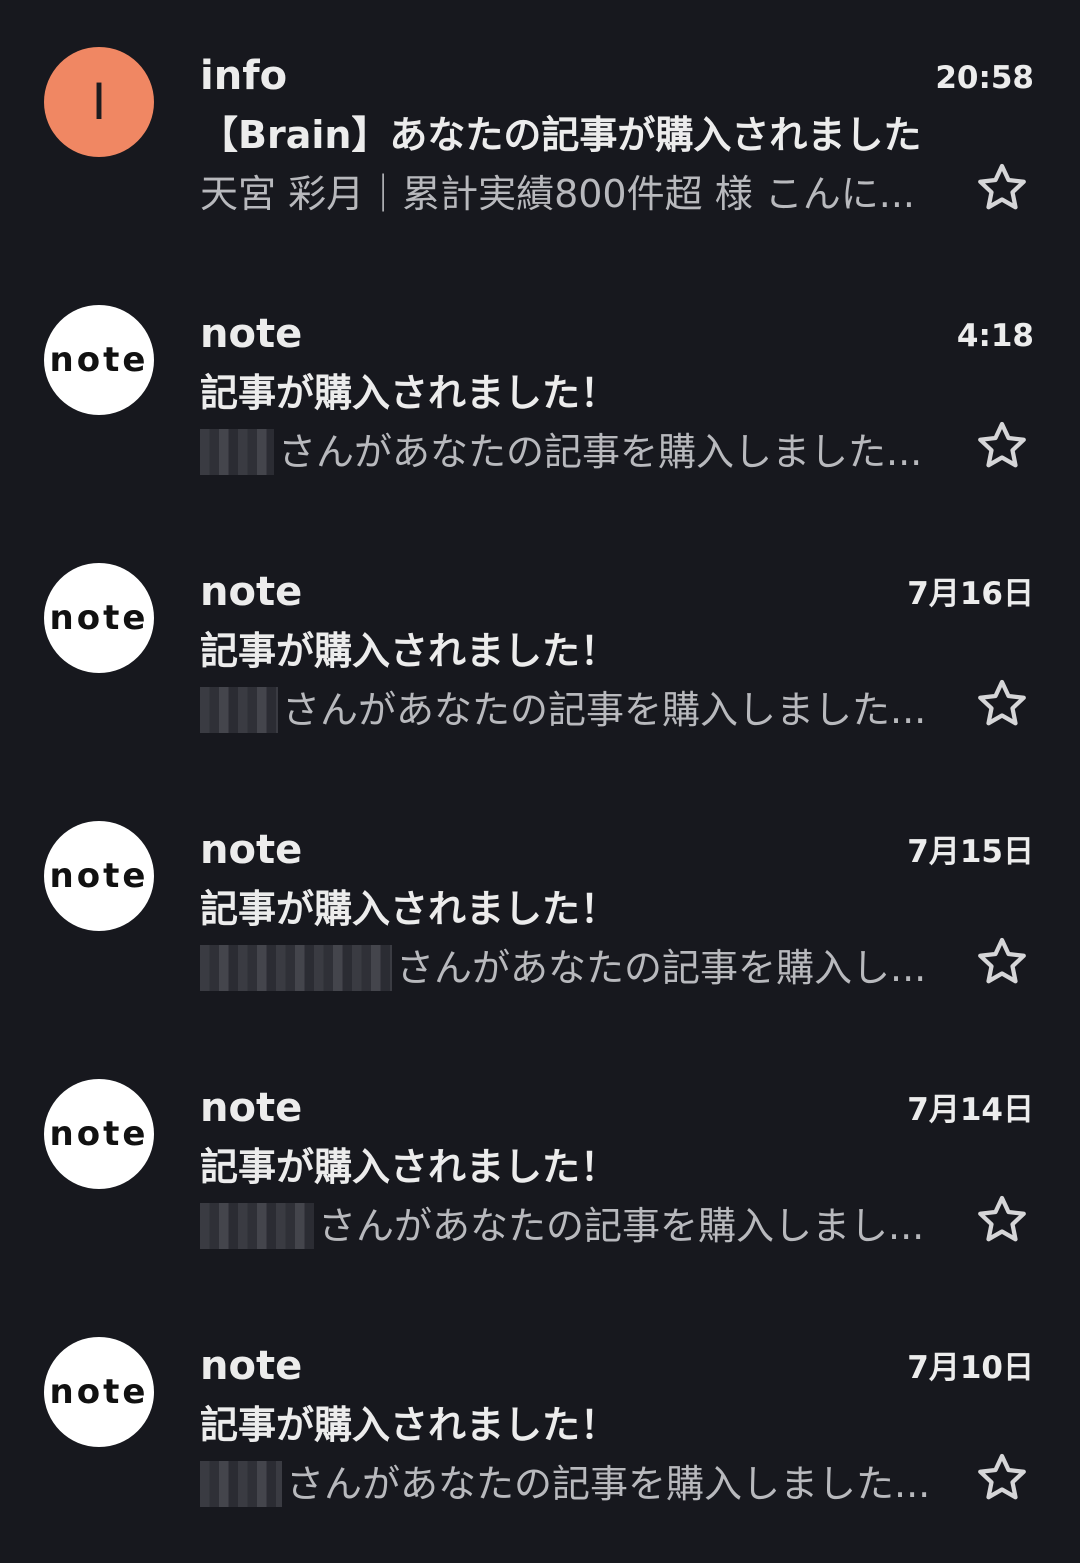 Image resolution: width=1080 pixels, height=1563 pixels. What do you see at coordinates (561, 135) in the screenshot?
I see `email-subject: 【Brain】あなたの記事が購入されました` at bounding box center [561, 135].